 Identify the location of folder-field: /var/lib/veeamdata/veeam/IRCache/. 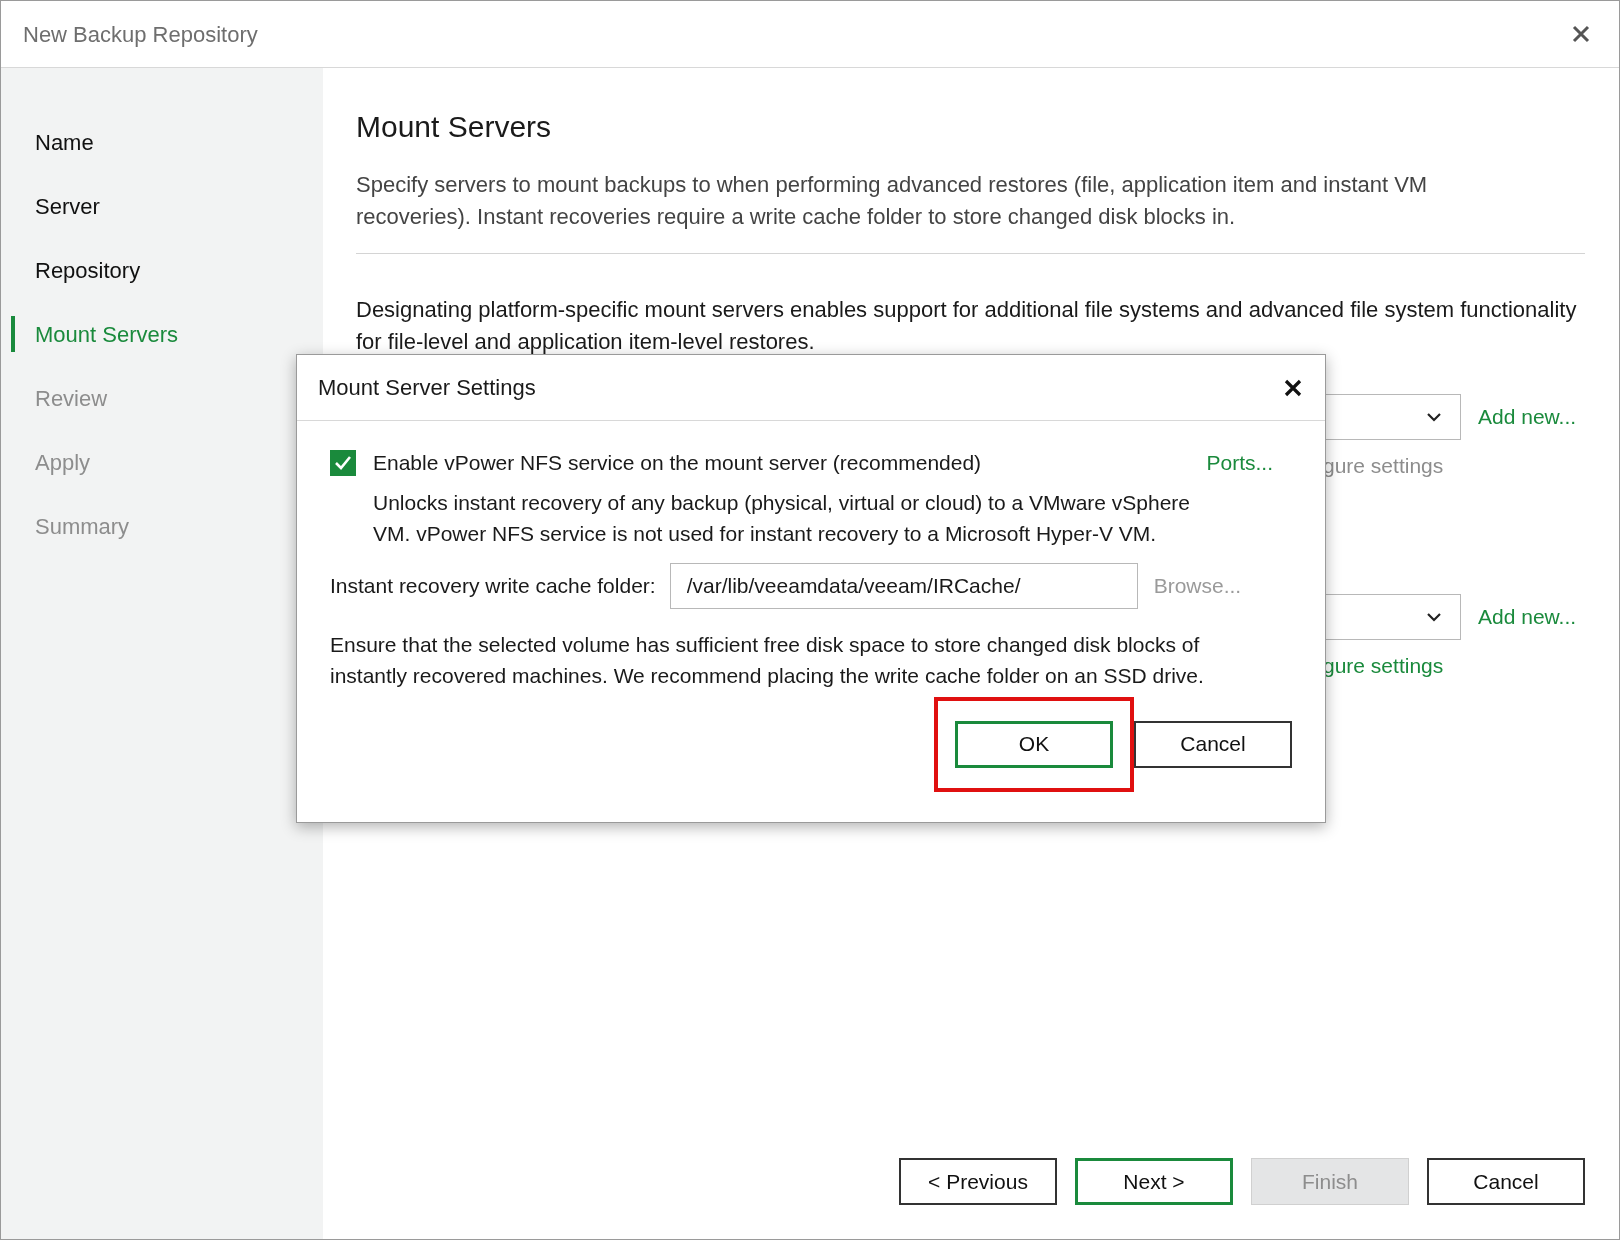
(903, 585).